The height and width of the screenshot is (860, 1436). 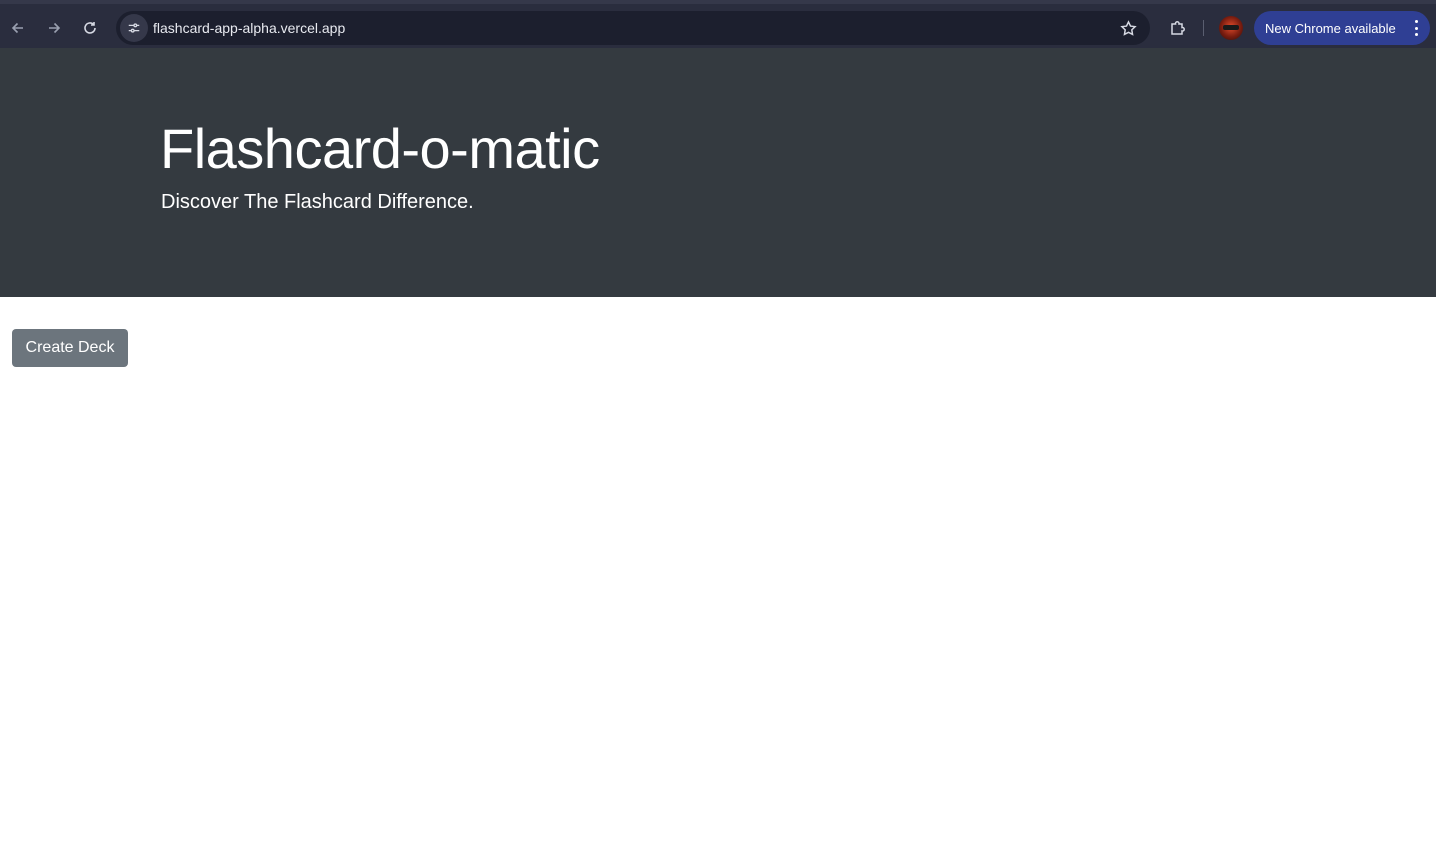 I want to click on tune-icon, so click(x=134, y=28).